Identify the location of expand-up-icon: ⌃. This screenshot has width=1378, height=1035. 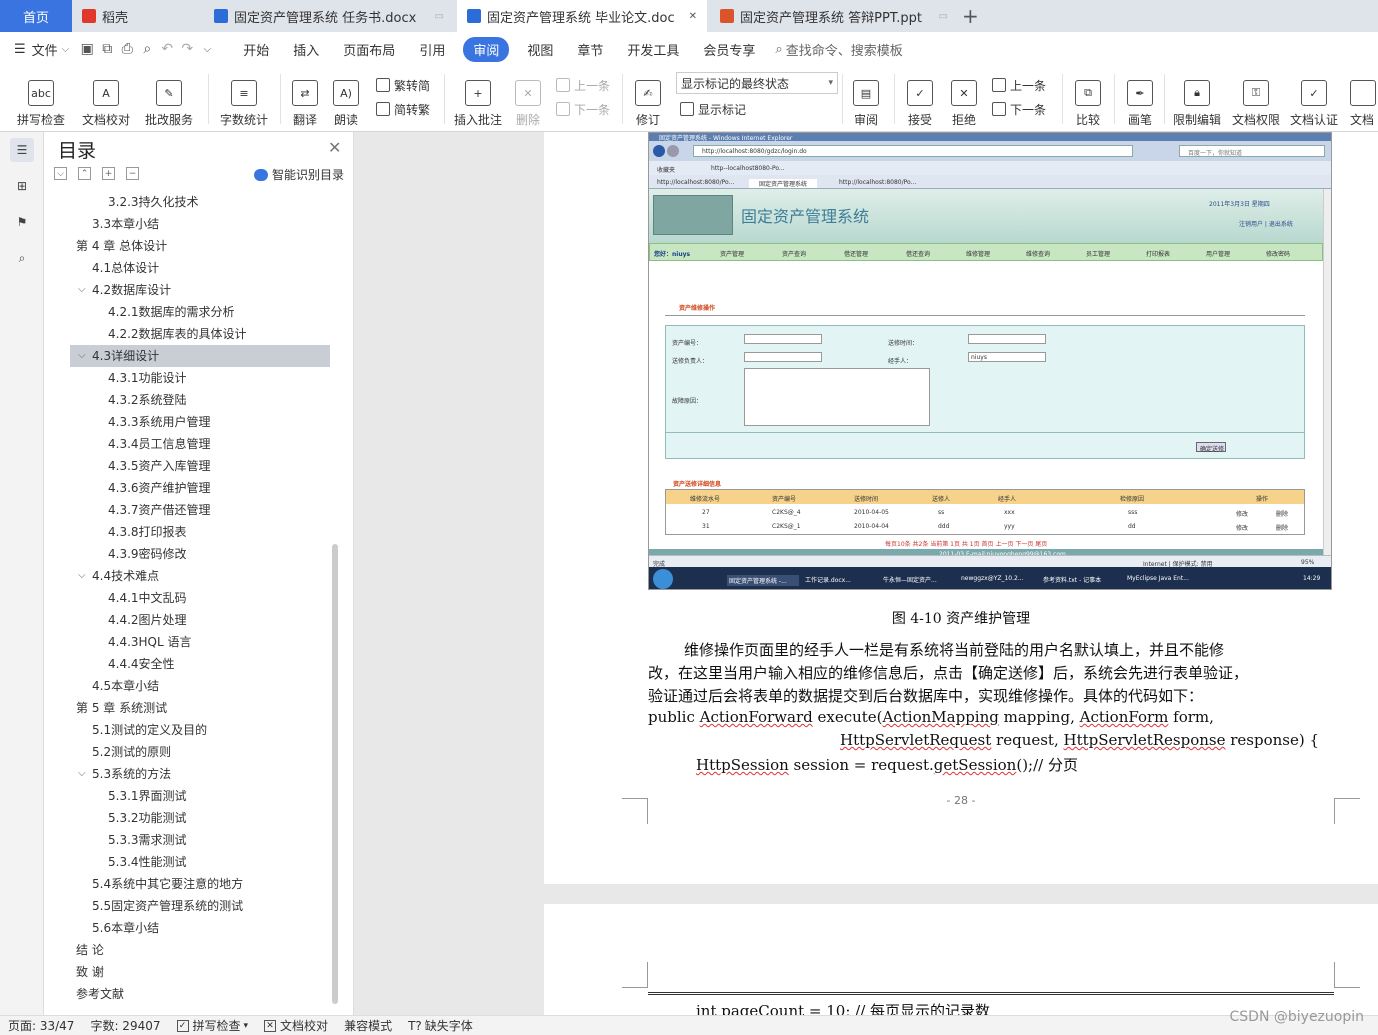
(84, 173).